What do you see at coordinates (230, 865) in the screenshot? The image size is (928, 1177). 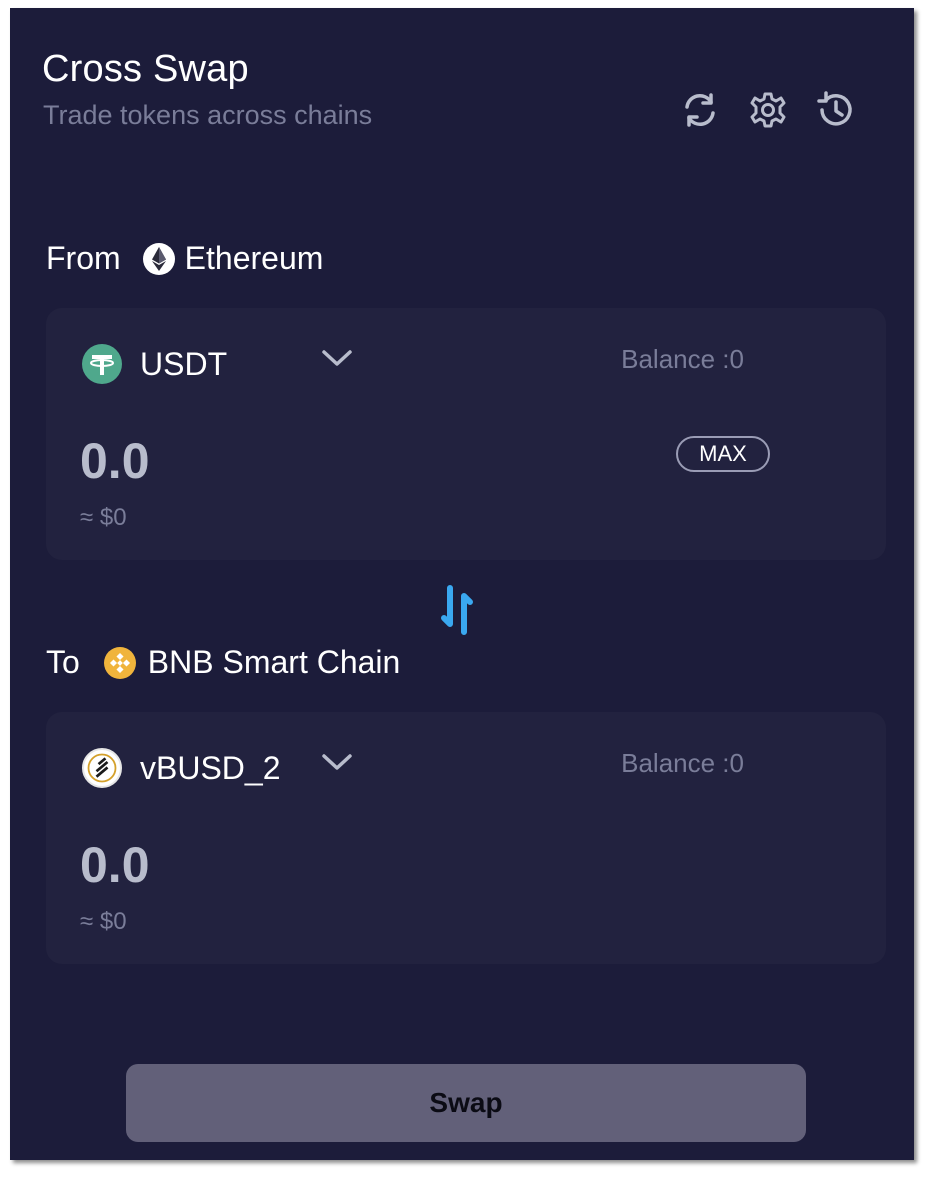 I see `to-amount-input` at bounding box center [230, 865].